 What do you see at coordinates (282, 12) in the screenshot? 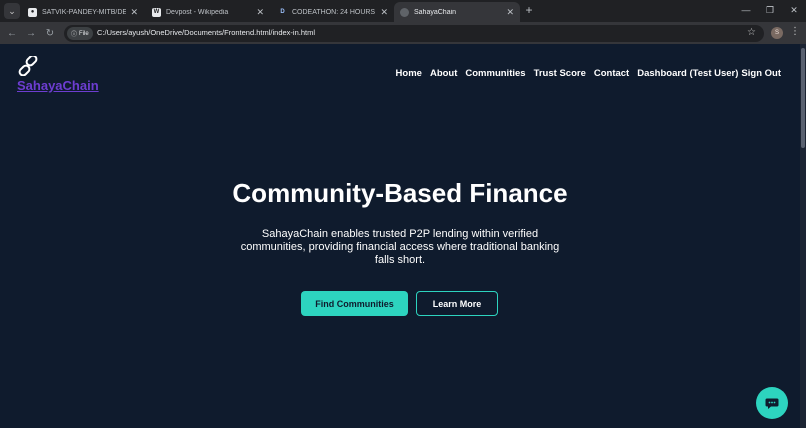
I see `devpost-icon: D` at bounding box center [282, 12].